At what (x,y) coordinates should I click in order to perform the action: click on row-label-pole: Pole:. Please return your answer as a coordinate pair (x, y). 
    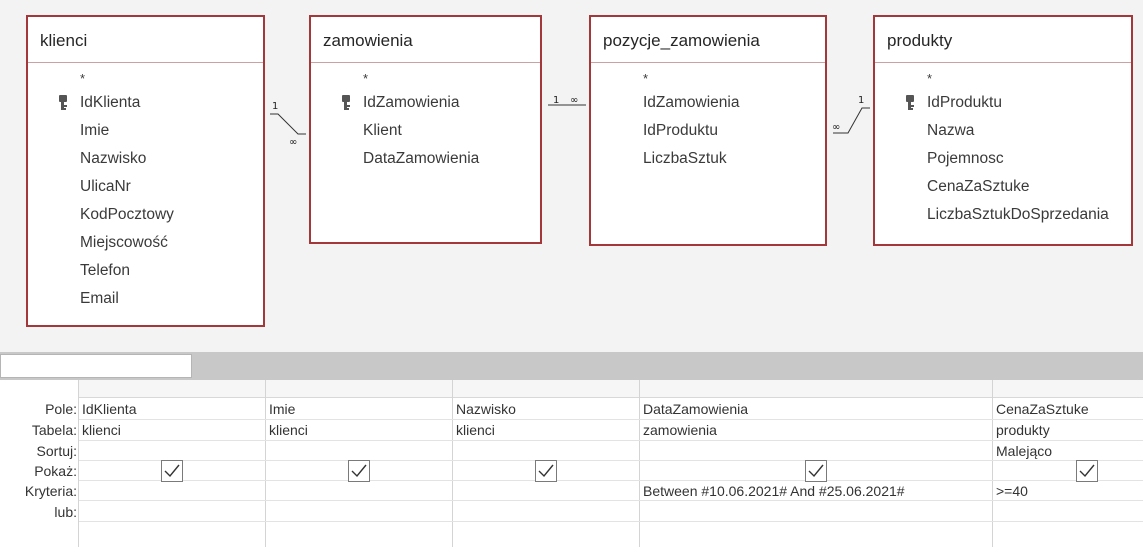
    Looking at the image, I should click on (61, 409).